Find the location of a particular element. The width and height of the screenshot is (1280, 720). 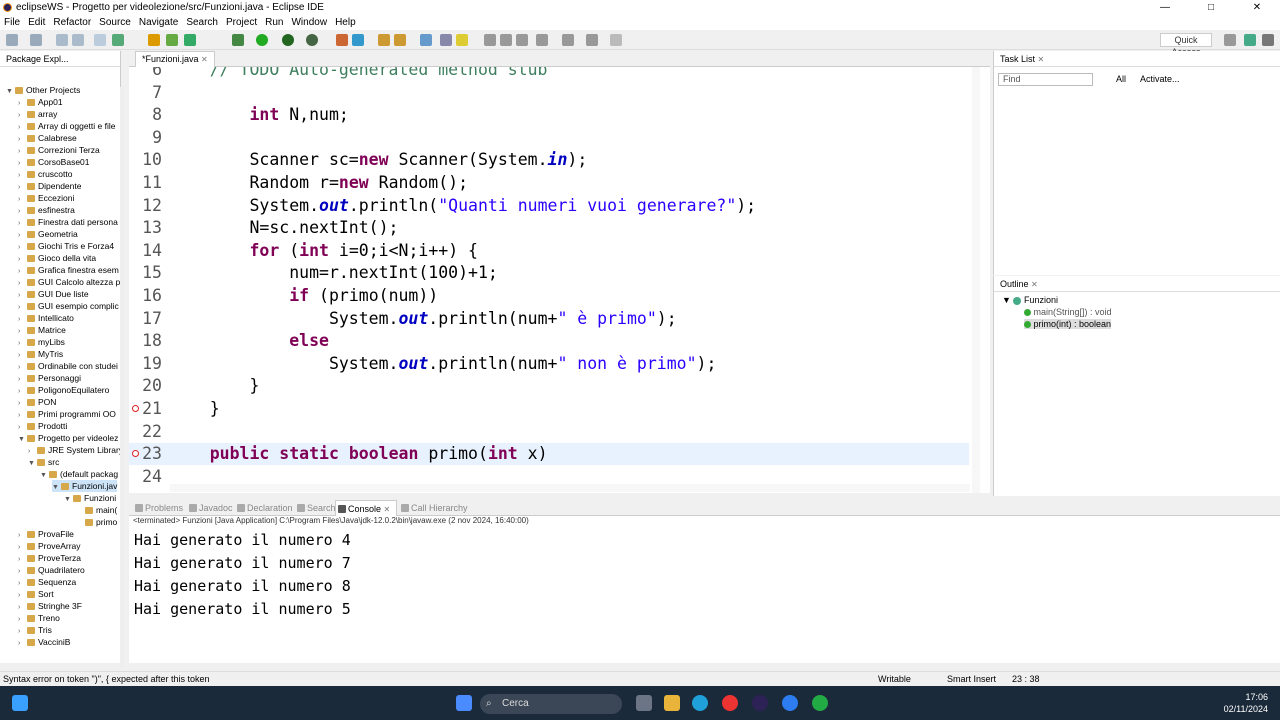

back-icon is located at coordinates (592, 40).